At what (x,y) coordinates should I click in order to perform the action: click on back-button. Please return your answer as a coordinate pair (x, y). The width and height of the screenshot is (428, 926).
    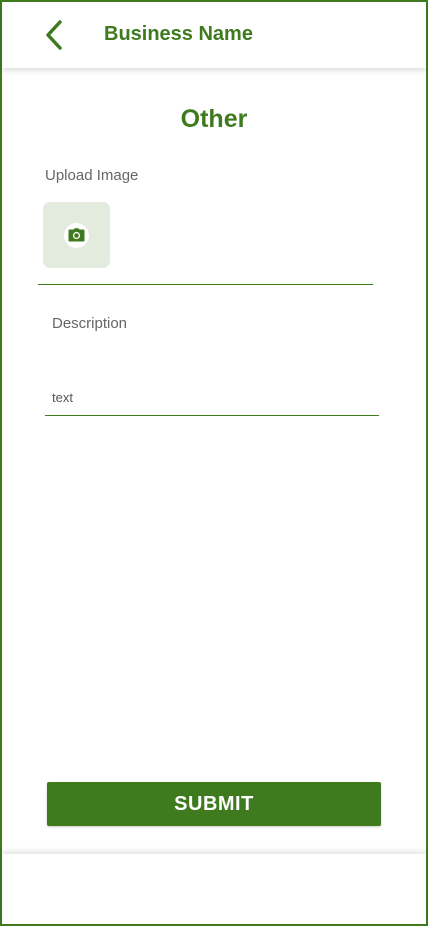
    Looking at the image, I should click on (57, 35).